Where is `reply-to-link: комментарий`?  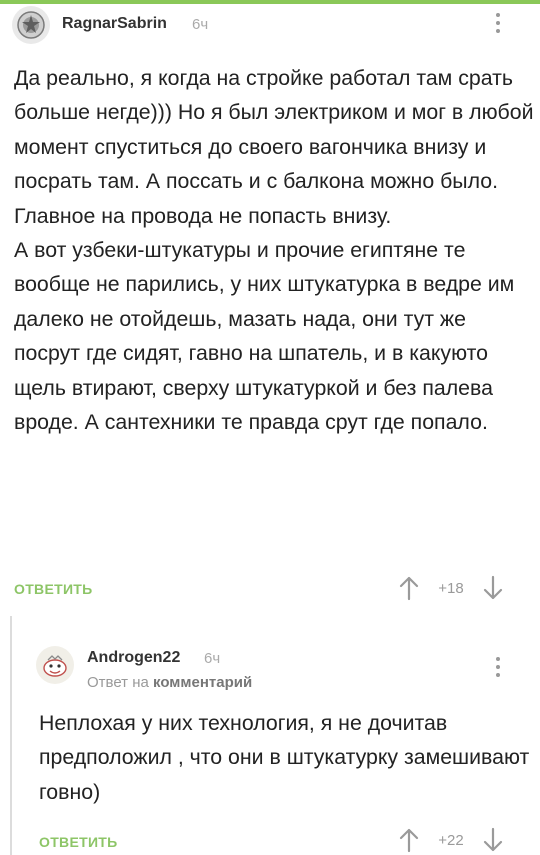 reply-to-link: комментарий is located at coordinates (202, 682).